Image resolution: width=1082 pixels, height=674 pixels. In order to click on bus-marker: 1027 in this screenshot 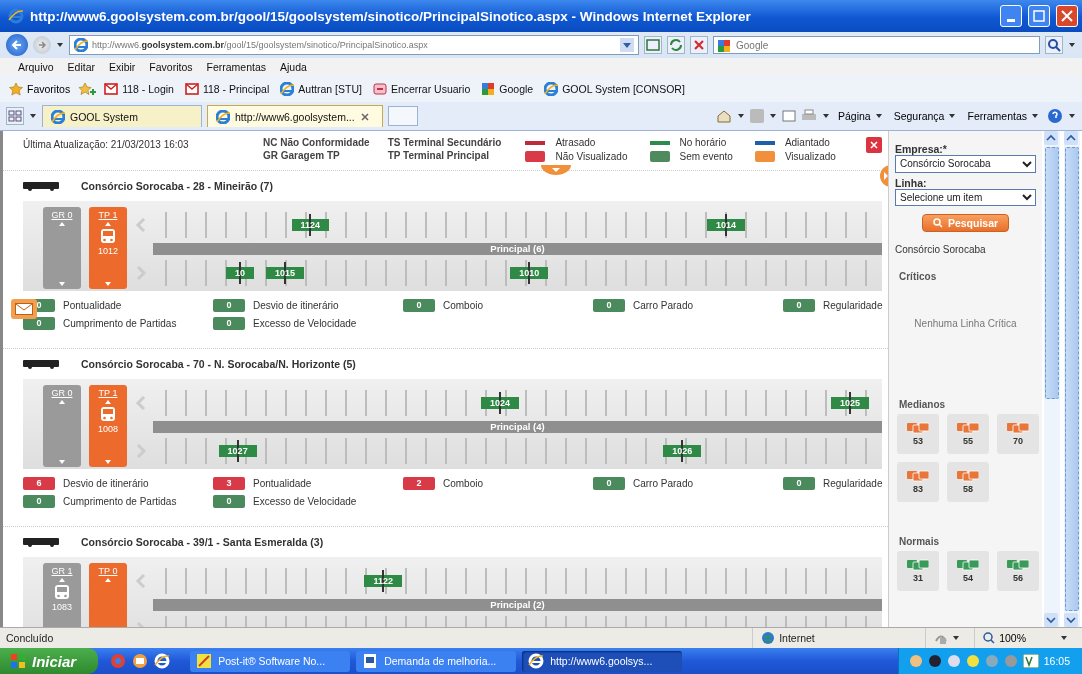, I will do `click(237, 451)`.